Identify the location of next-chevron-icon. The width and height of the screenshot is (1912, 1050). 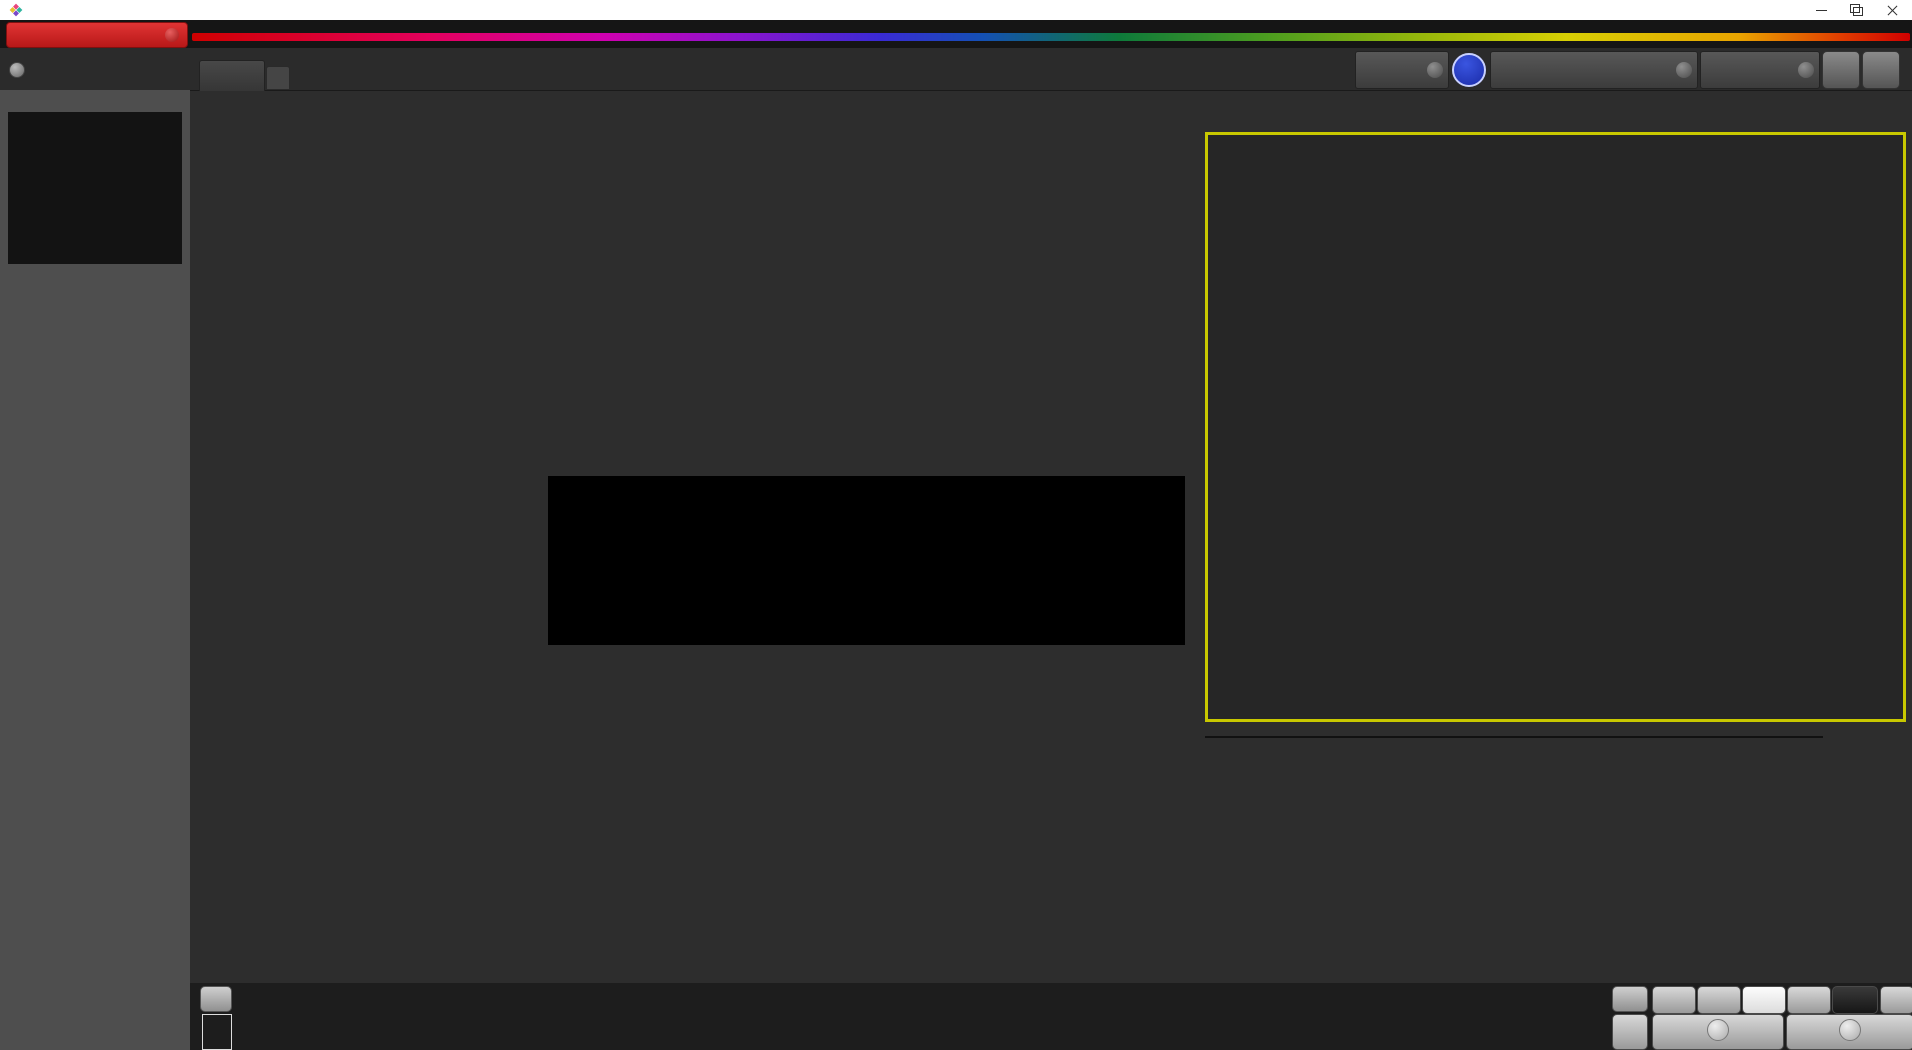
(1850, 1030).